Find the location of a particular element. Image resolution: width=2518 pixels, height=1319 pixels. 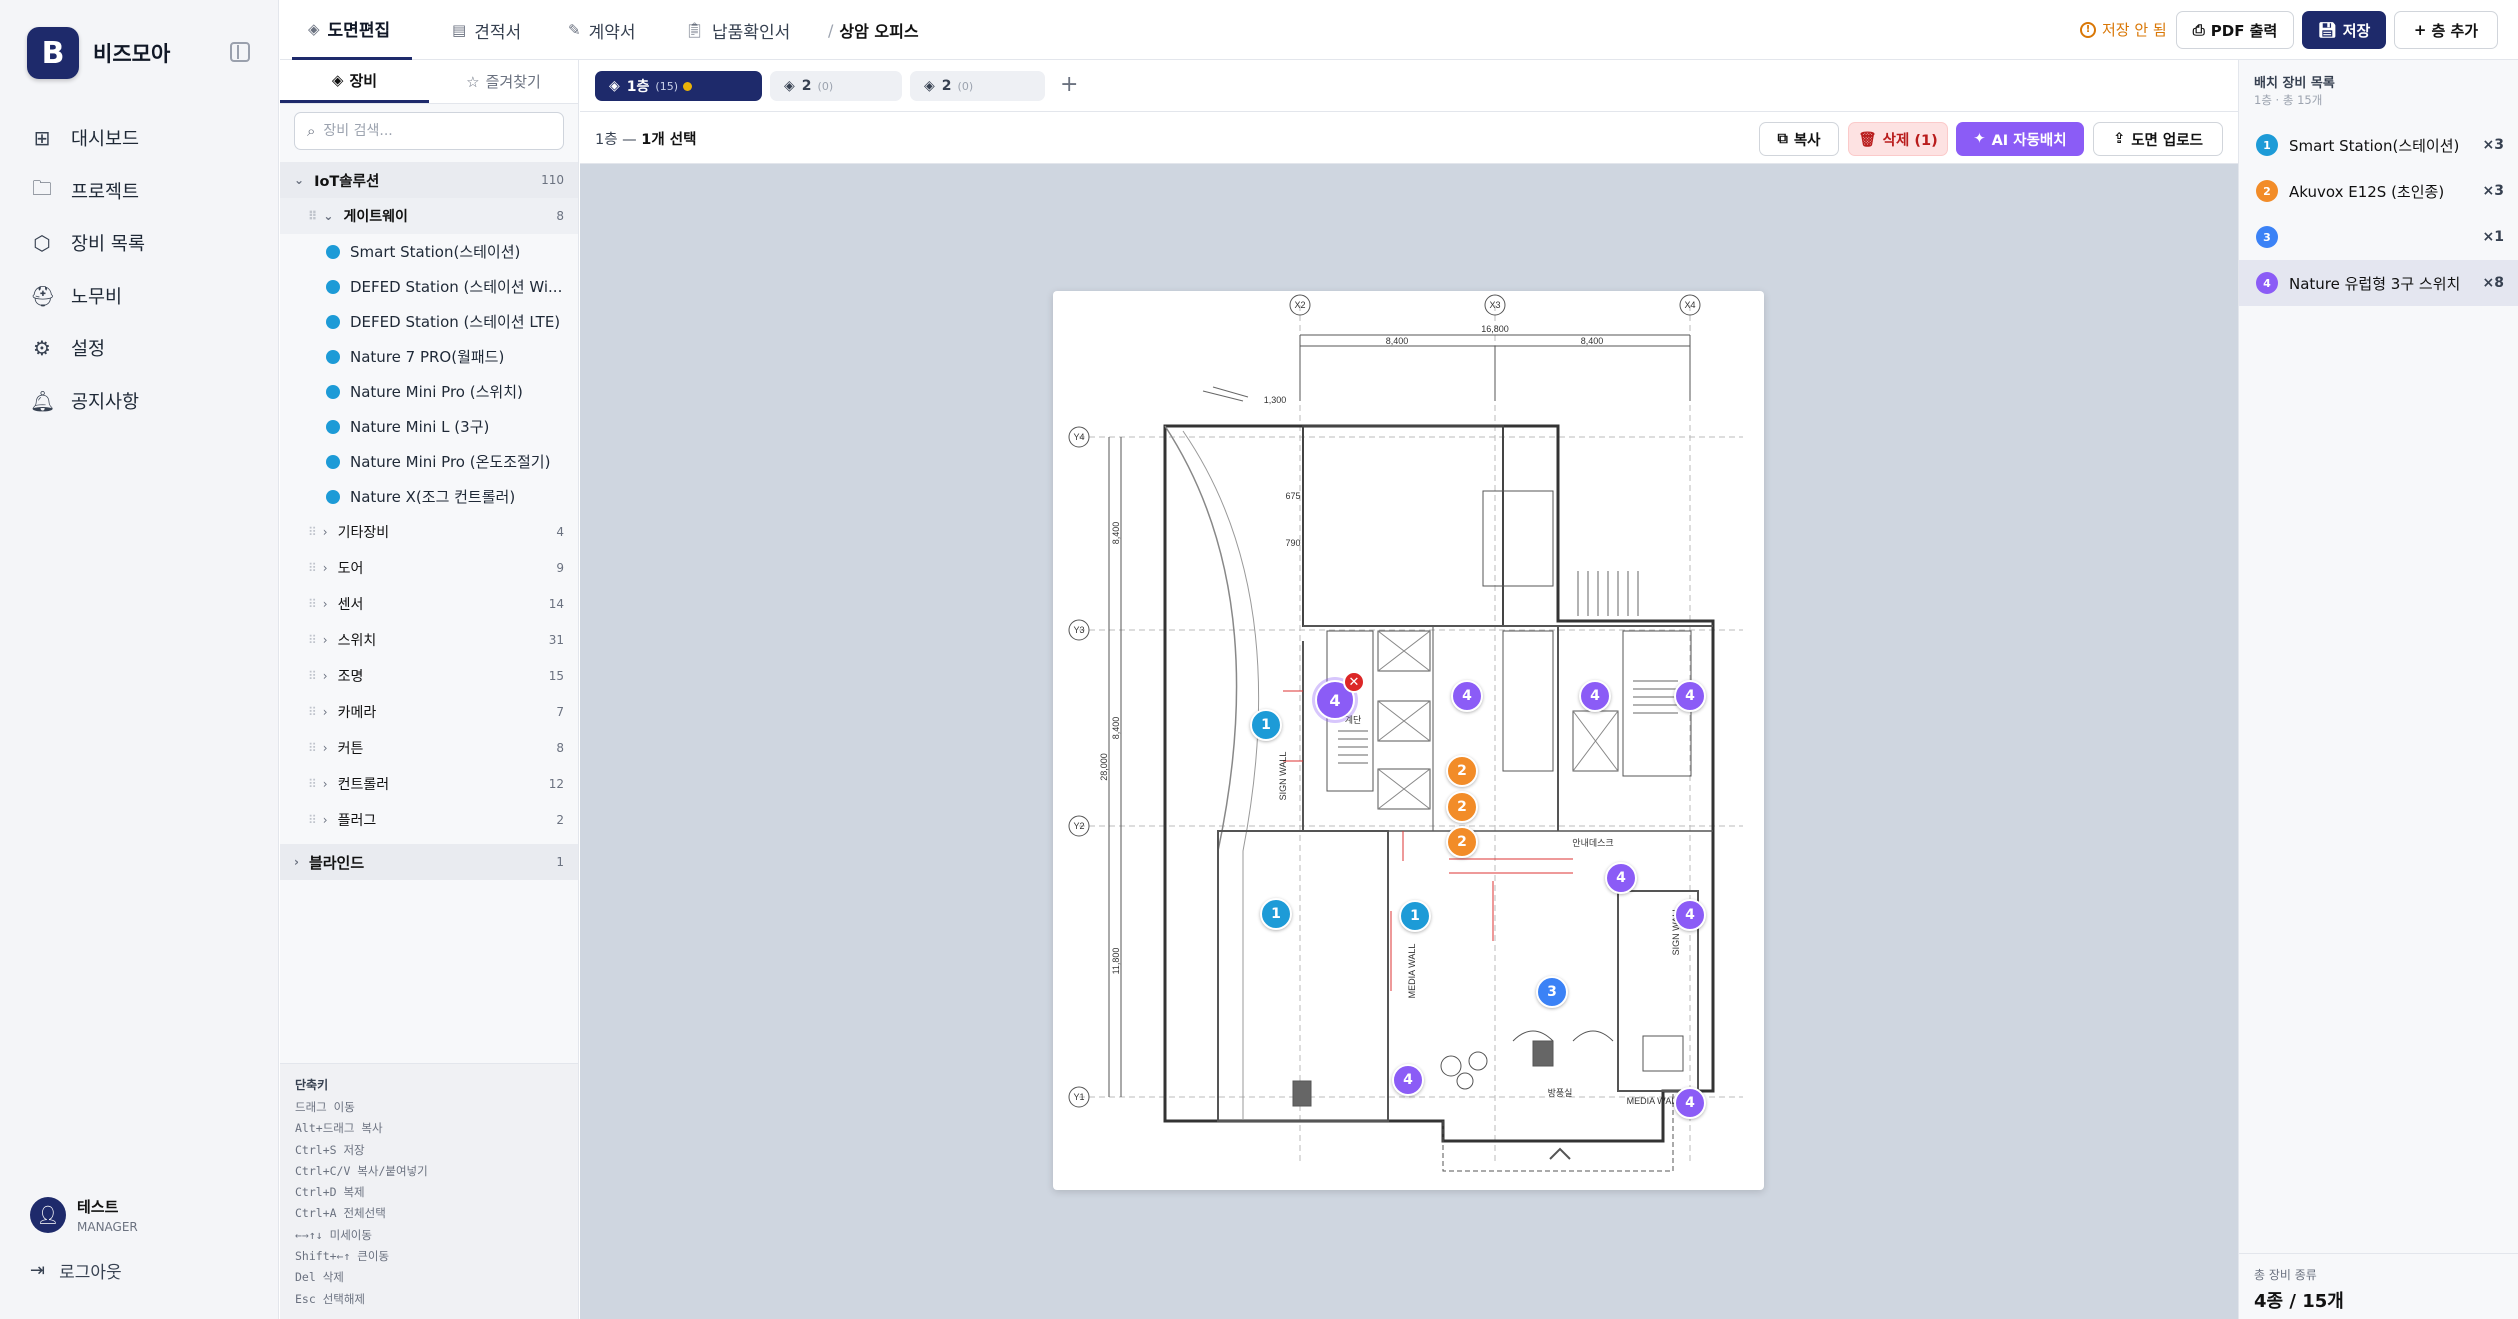

tab-estimate: ▤ 견적서 is located at coordinates (486, 30).